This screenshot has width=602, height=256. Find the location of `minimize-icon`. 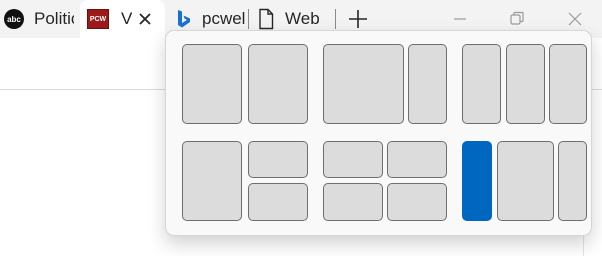

minimize-icon is located at coordinates (460, 19).